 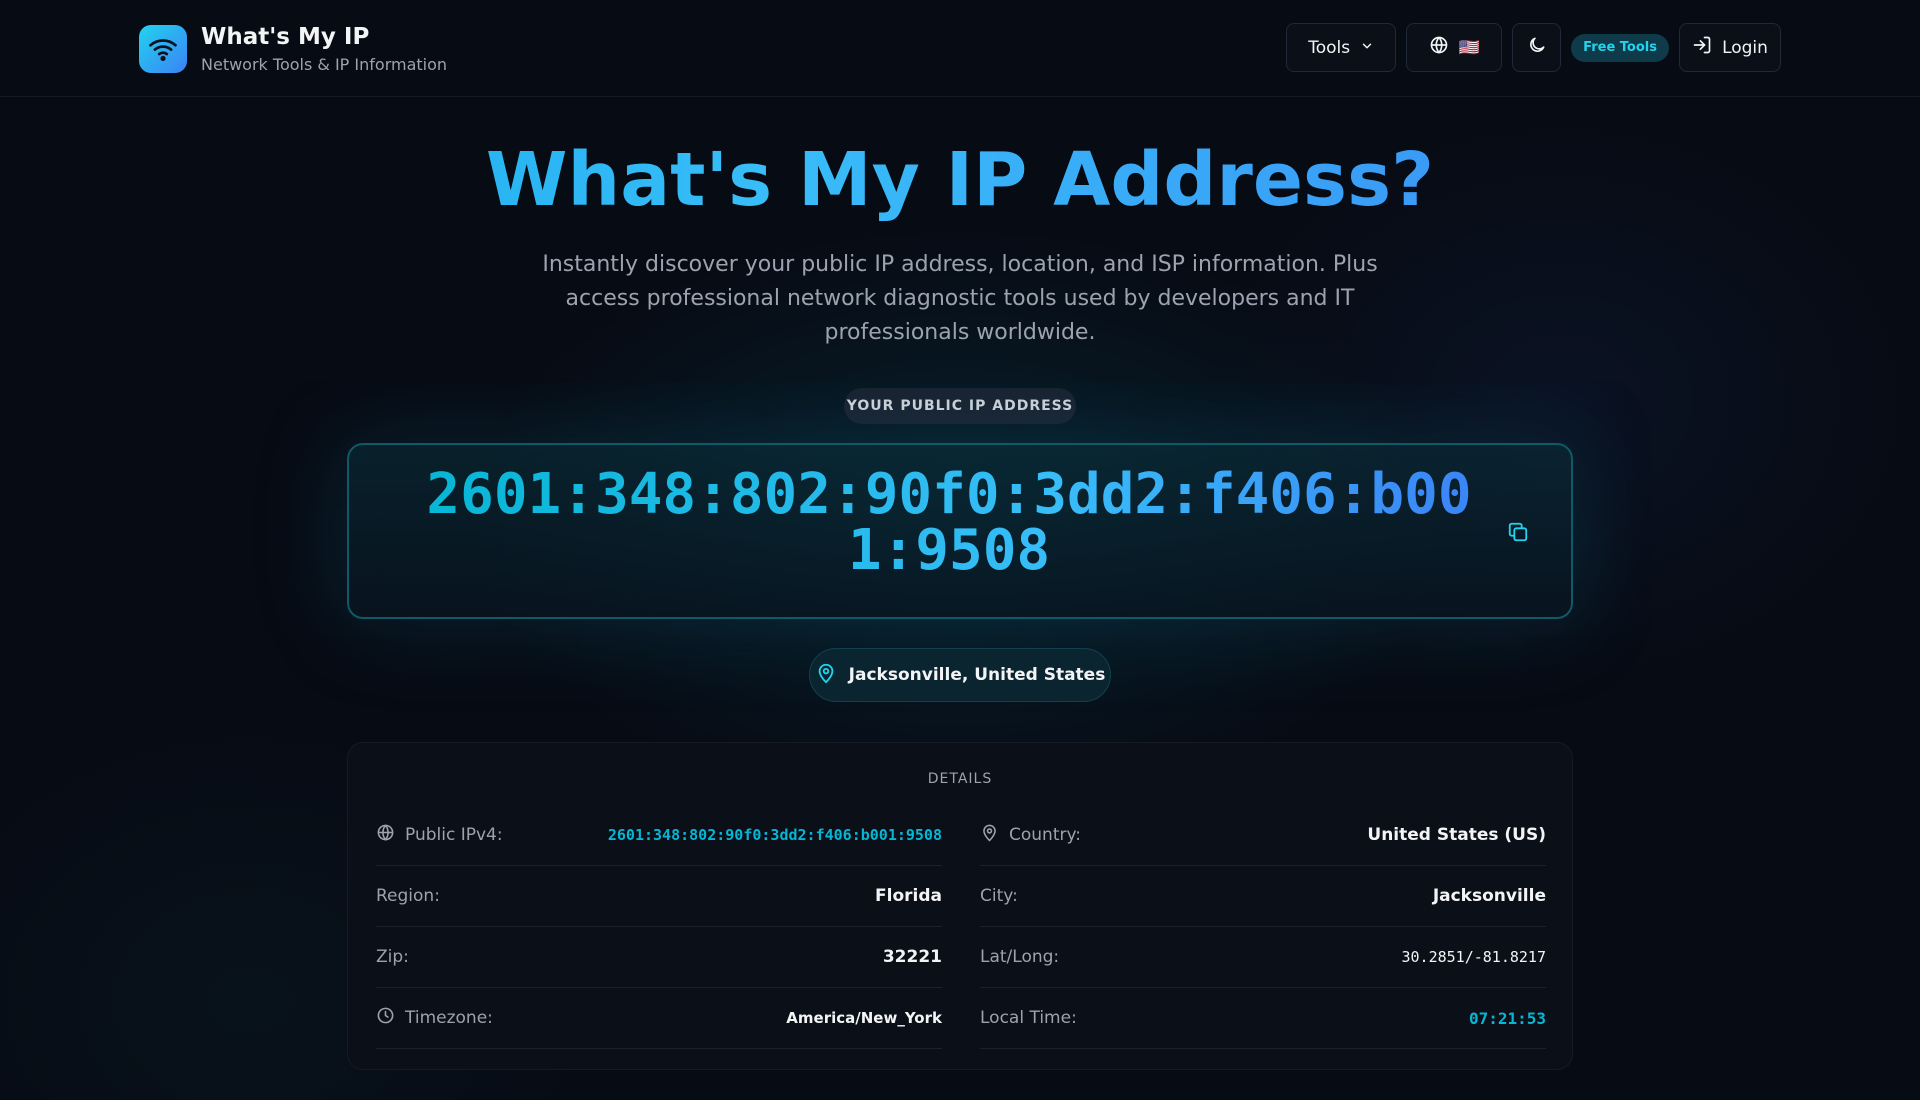 I want to click on wifi-icon, so click(x=163, y=49).